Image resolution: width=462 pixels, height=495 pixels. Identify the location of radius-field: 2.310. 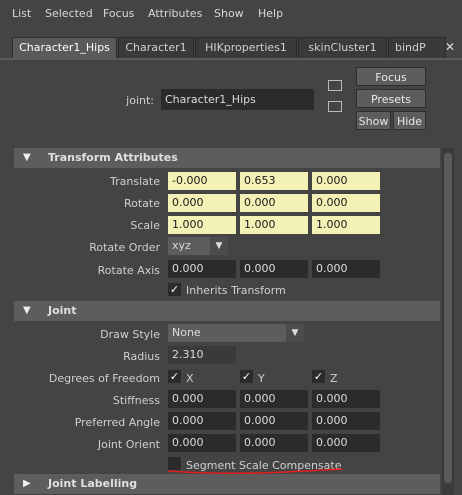
(202, 355).